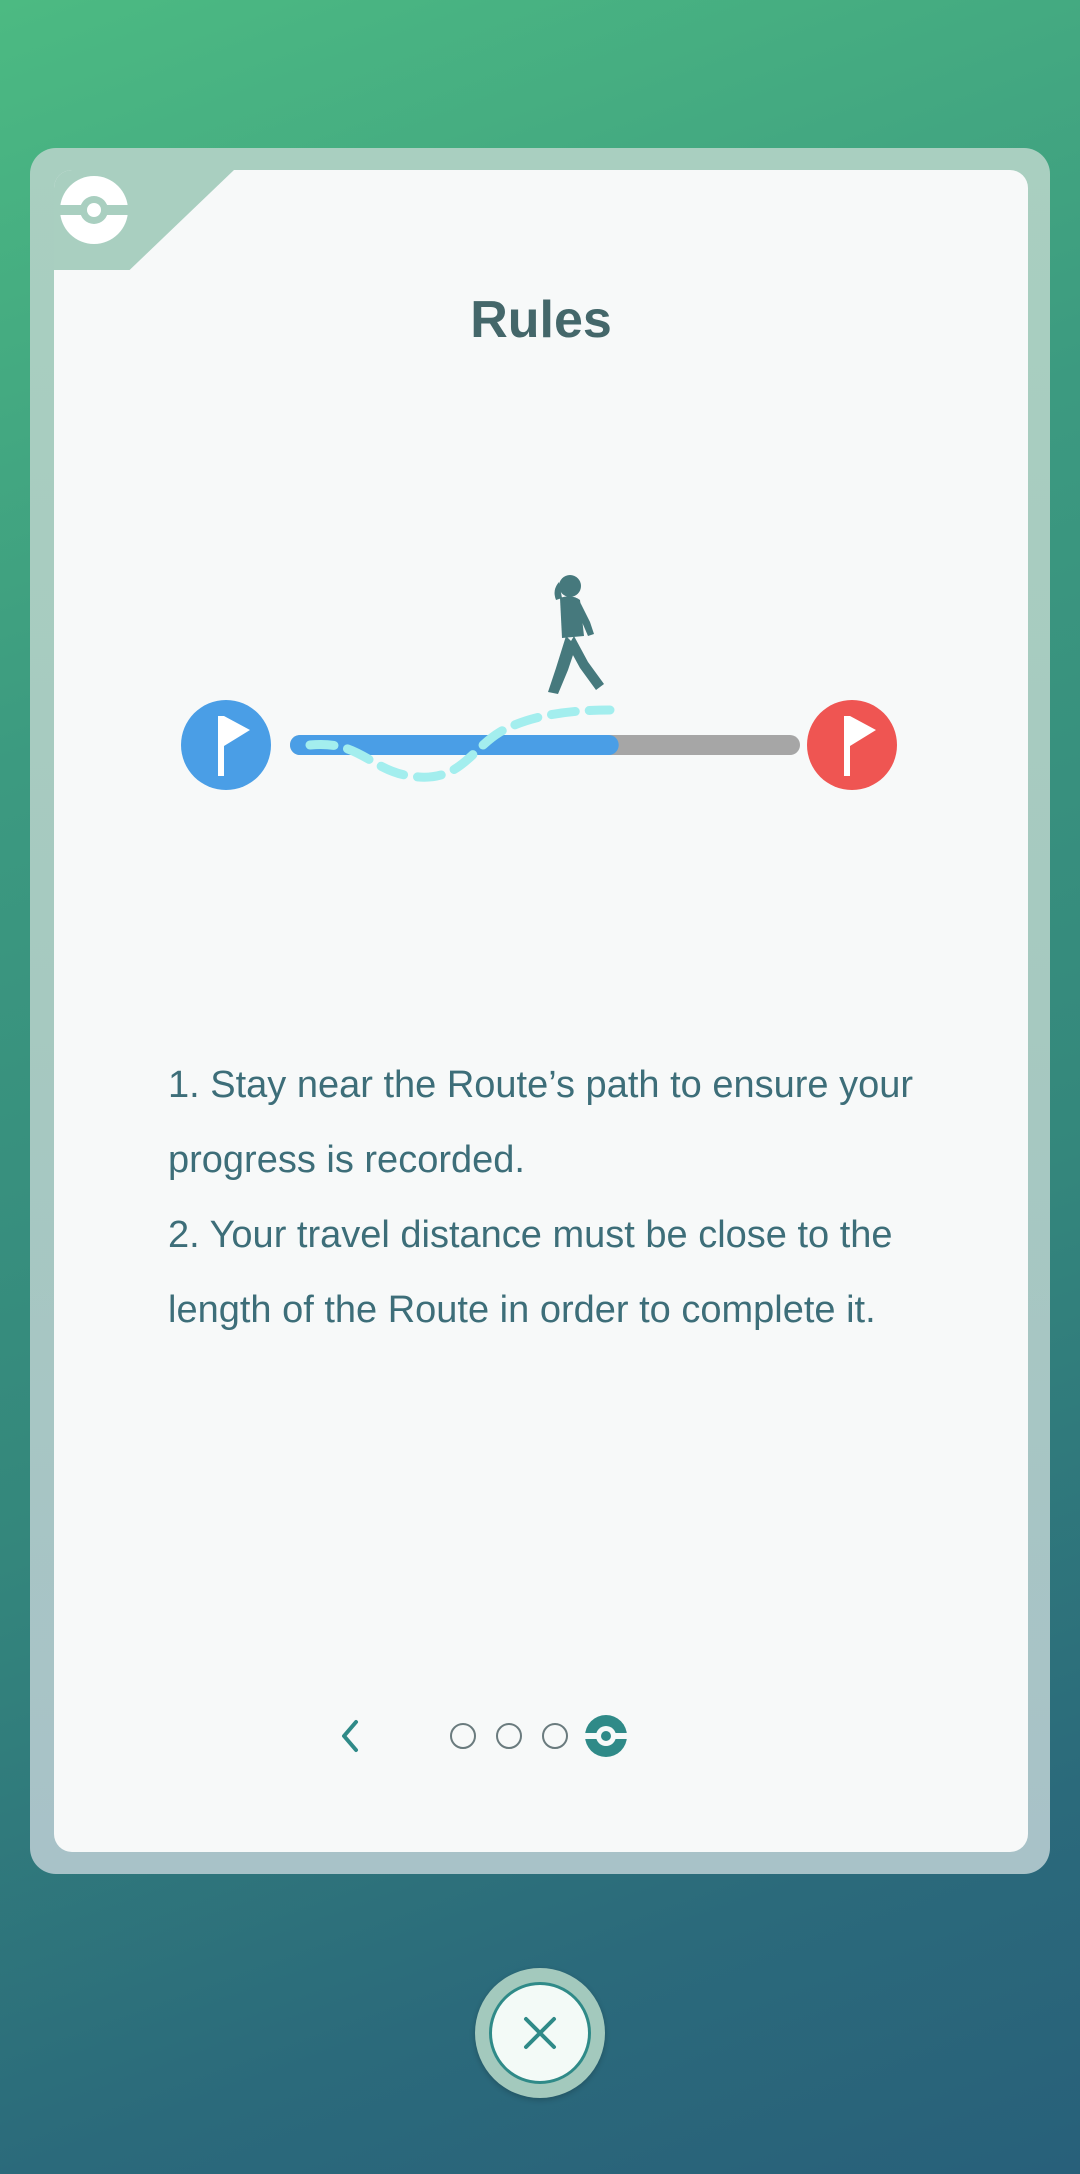 The width and height of the screenshot is (1080, 2174). I want to click on close-icon, so click(540, 2033).